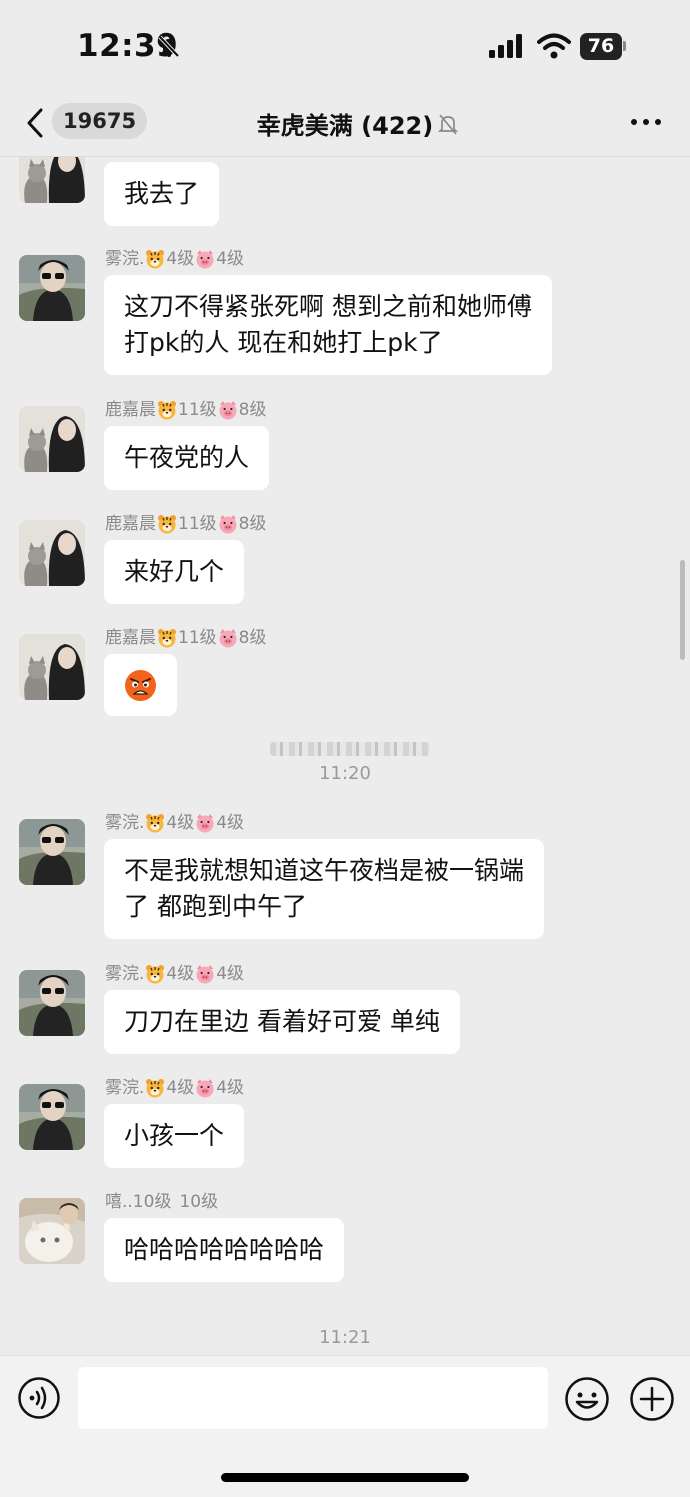  I want to click on message-item: 鹿嘉晨 11级 8级 来好几个, so click(345, 560).